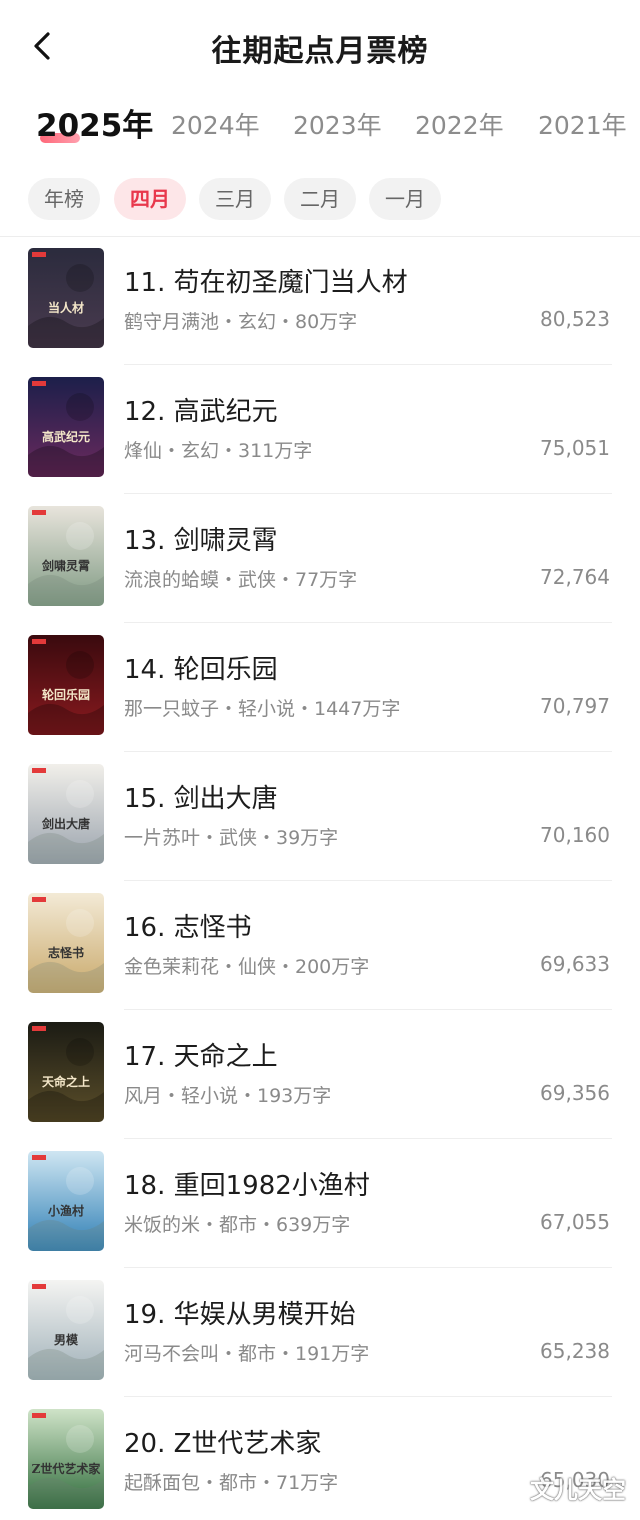 This screenshot has width=640, height=1520. I want to click on book-meta: 金色茉莉花・仙侠・200万字, so click(247, 967).